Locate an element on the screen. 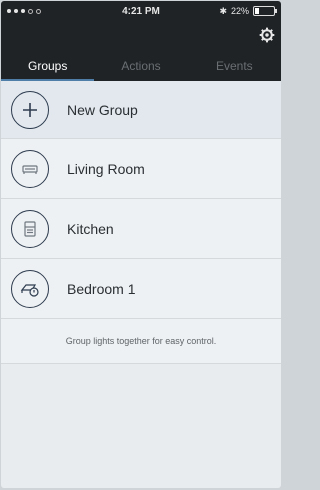 The height and width of the screenshot is (490, 320). plus-icon is located at coordinates (30, 109).